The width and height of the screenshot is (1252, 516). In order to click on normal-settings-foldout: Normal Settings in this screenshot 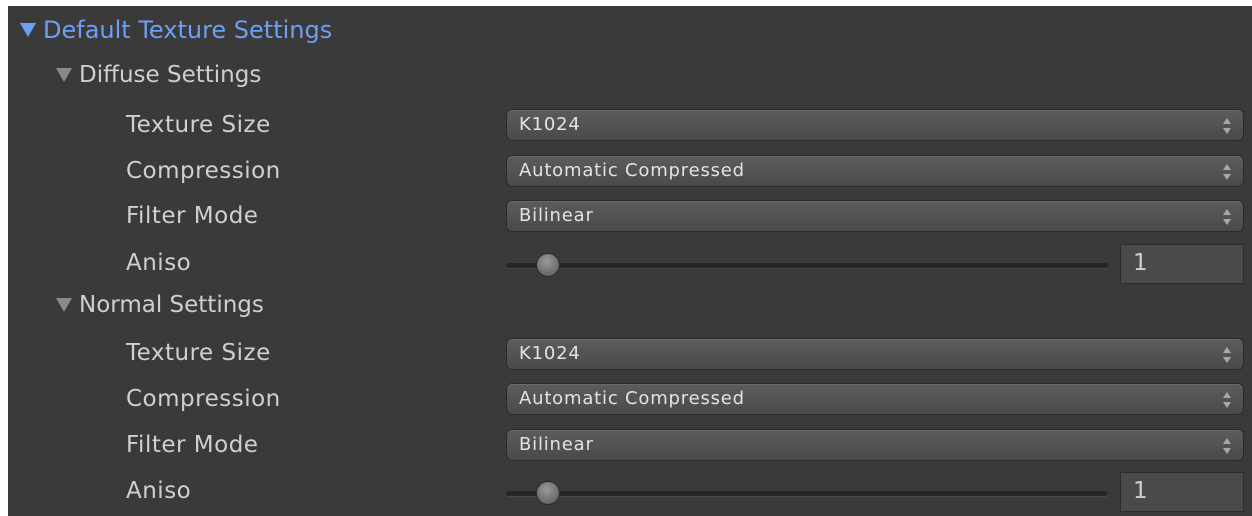, I will do `click(160, 305)`.